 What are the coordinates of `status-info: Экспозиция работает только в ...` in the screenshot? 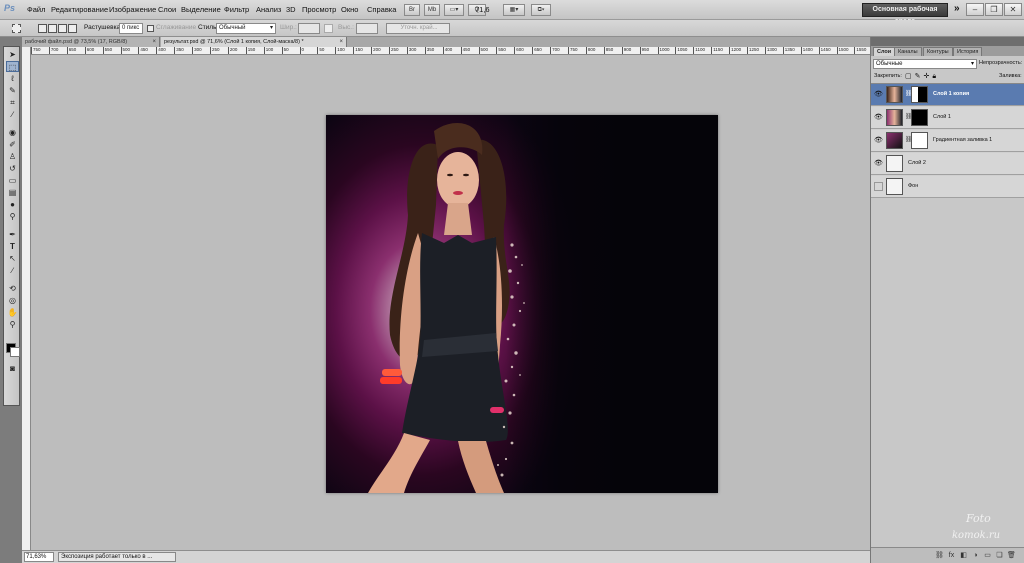 It's located at (117, 557).